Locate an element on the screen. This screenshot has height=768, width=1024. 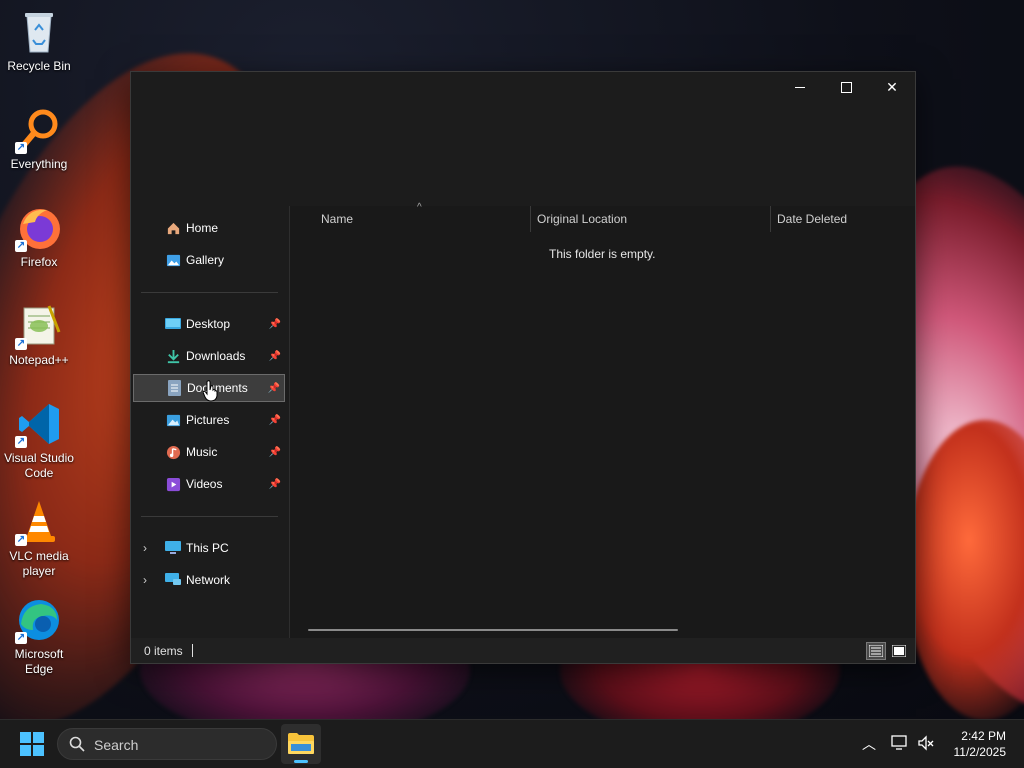
desktop-icon-label: Firefox is located at coordinates (39, 262).